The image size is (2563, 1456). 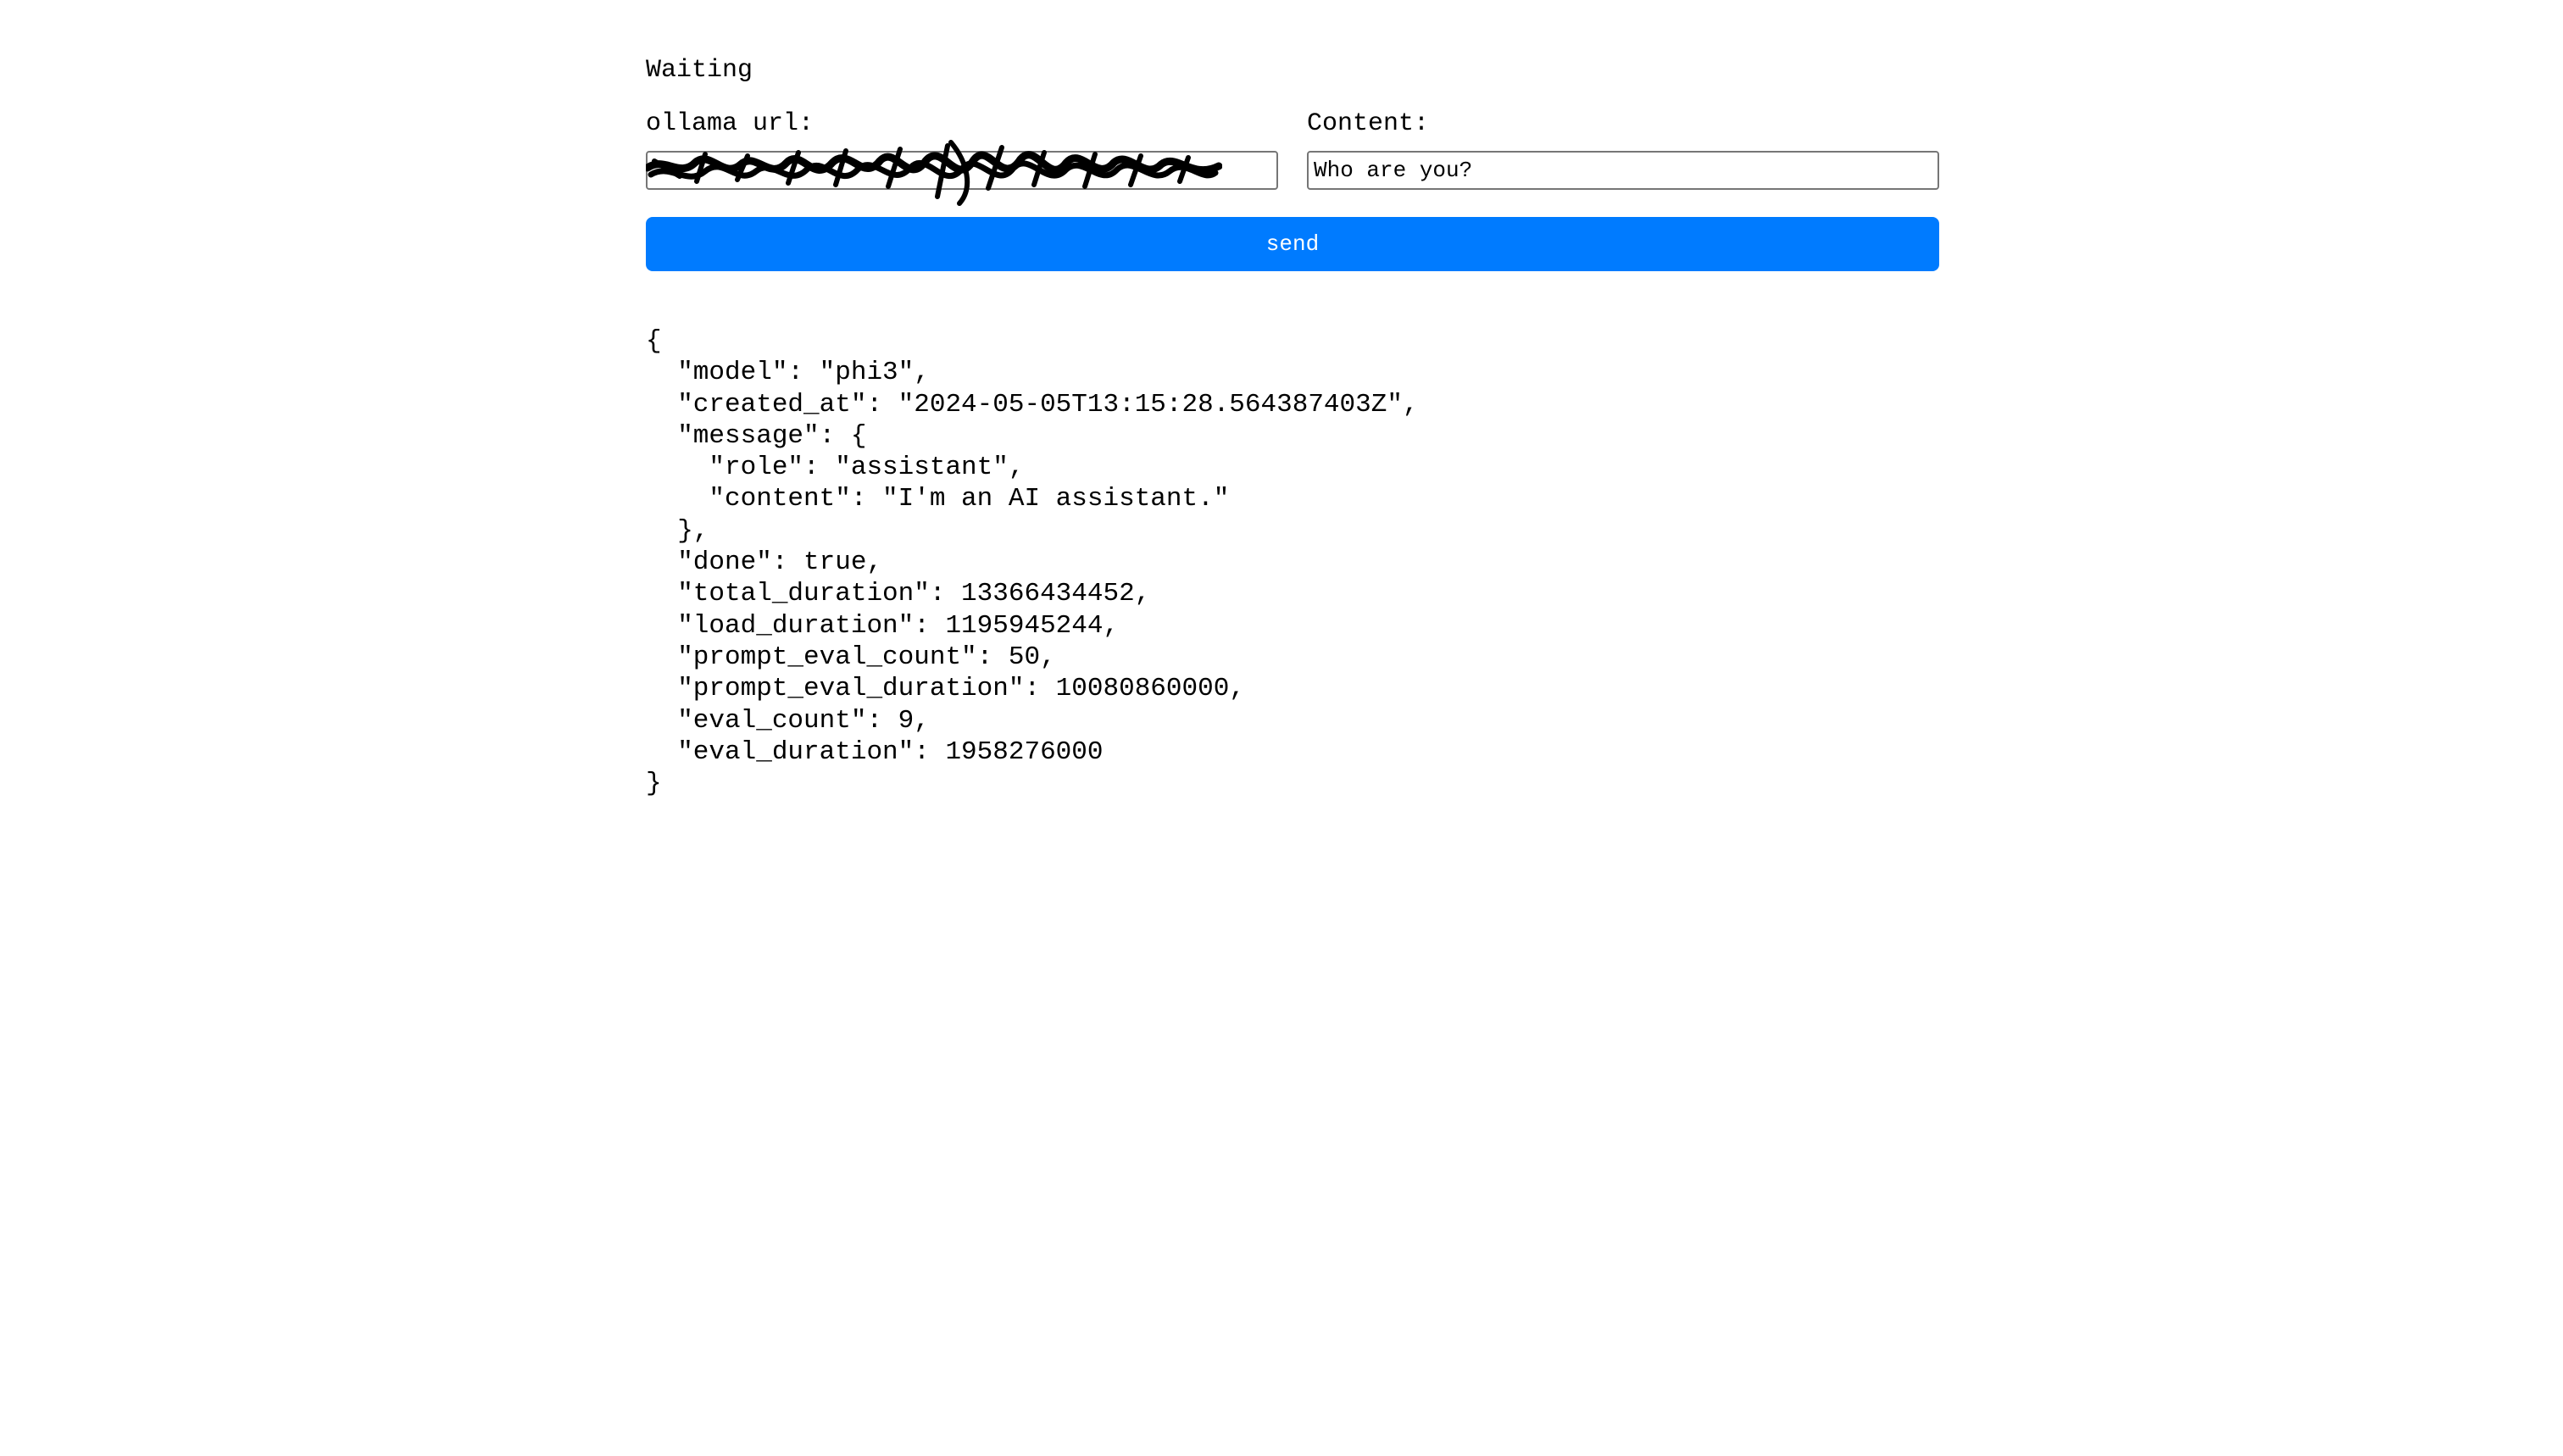 I want to click on response-line: "prompt_eval_count": 50,, so click(x=851, y=657).